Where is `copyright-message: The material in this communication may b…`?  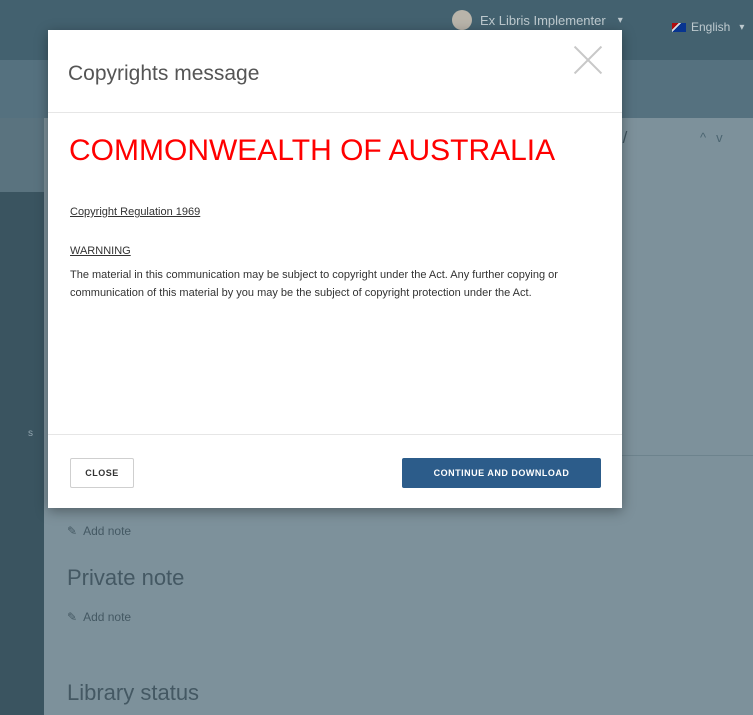 copyright-message: The material in this communication may b… is located at coordinates (314, 284).